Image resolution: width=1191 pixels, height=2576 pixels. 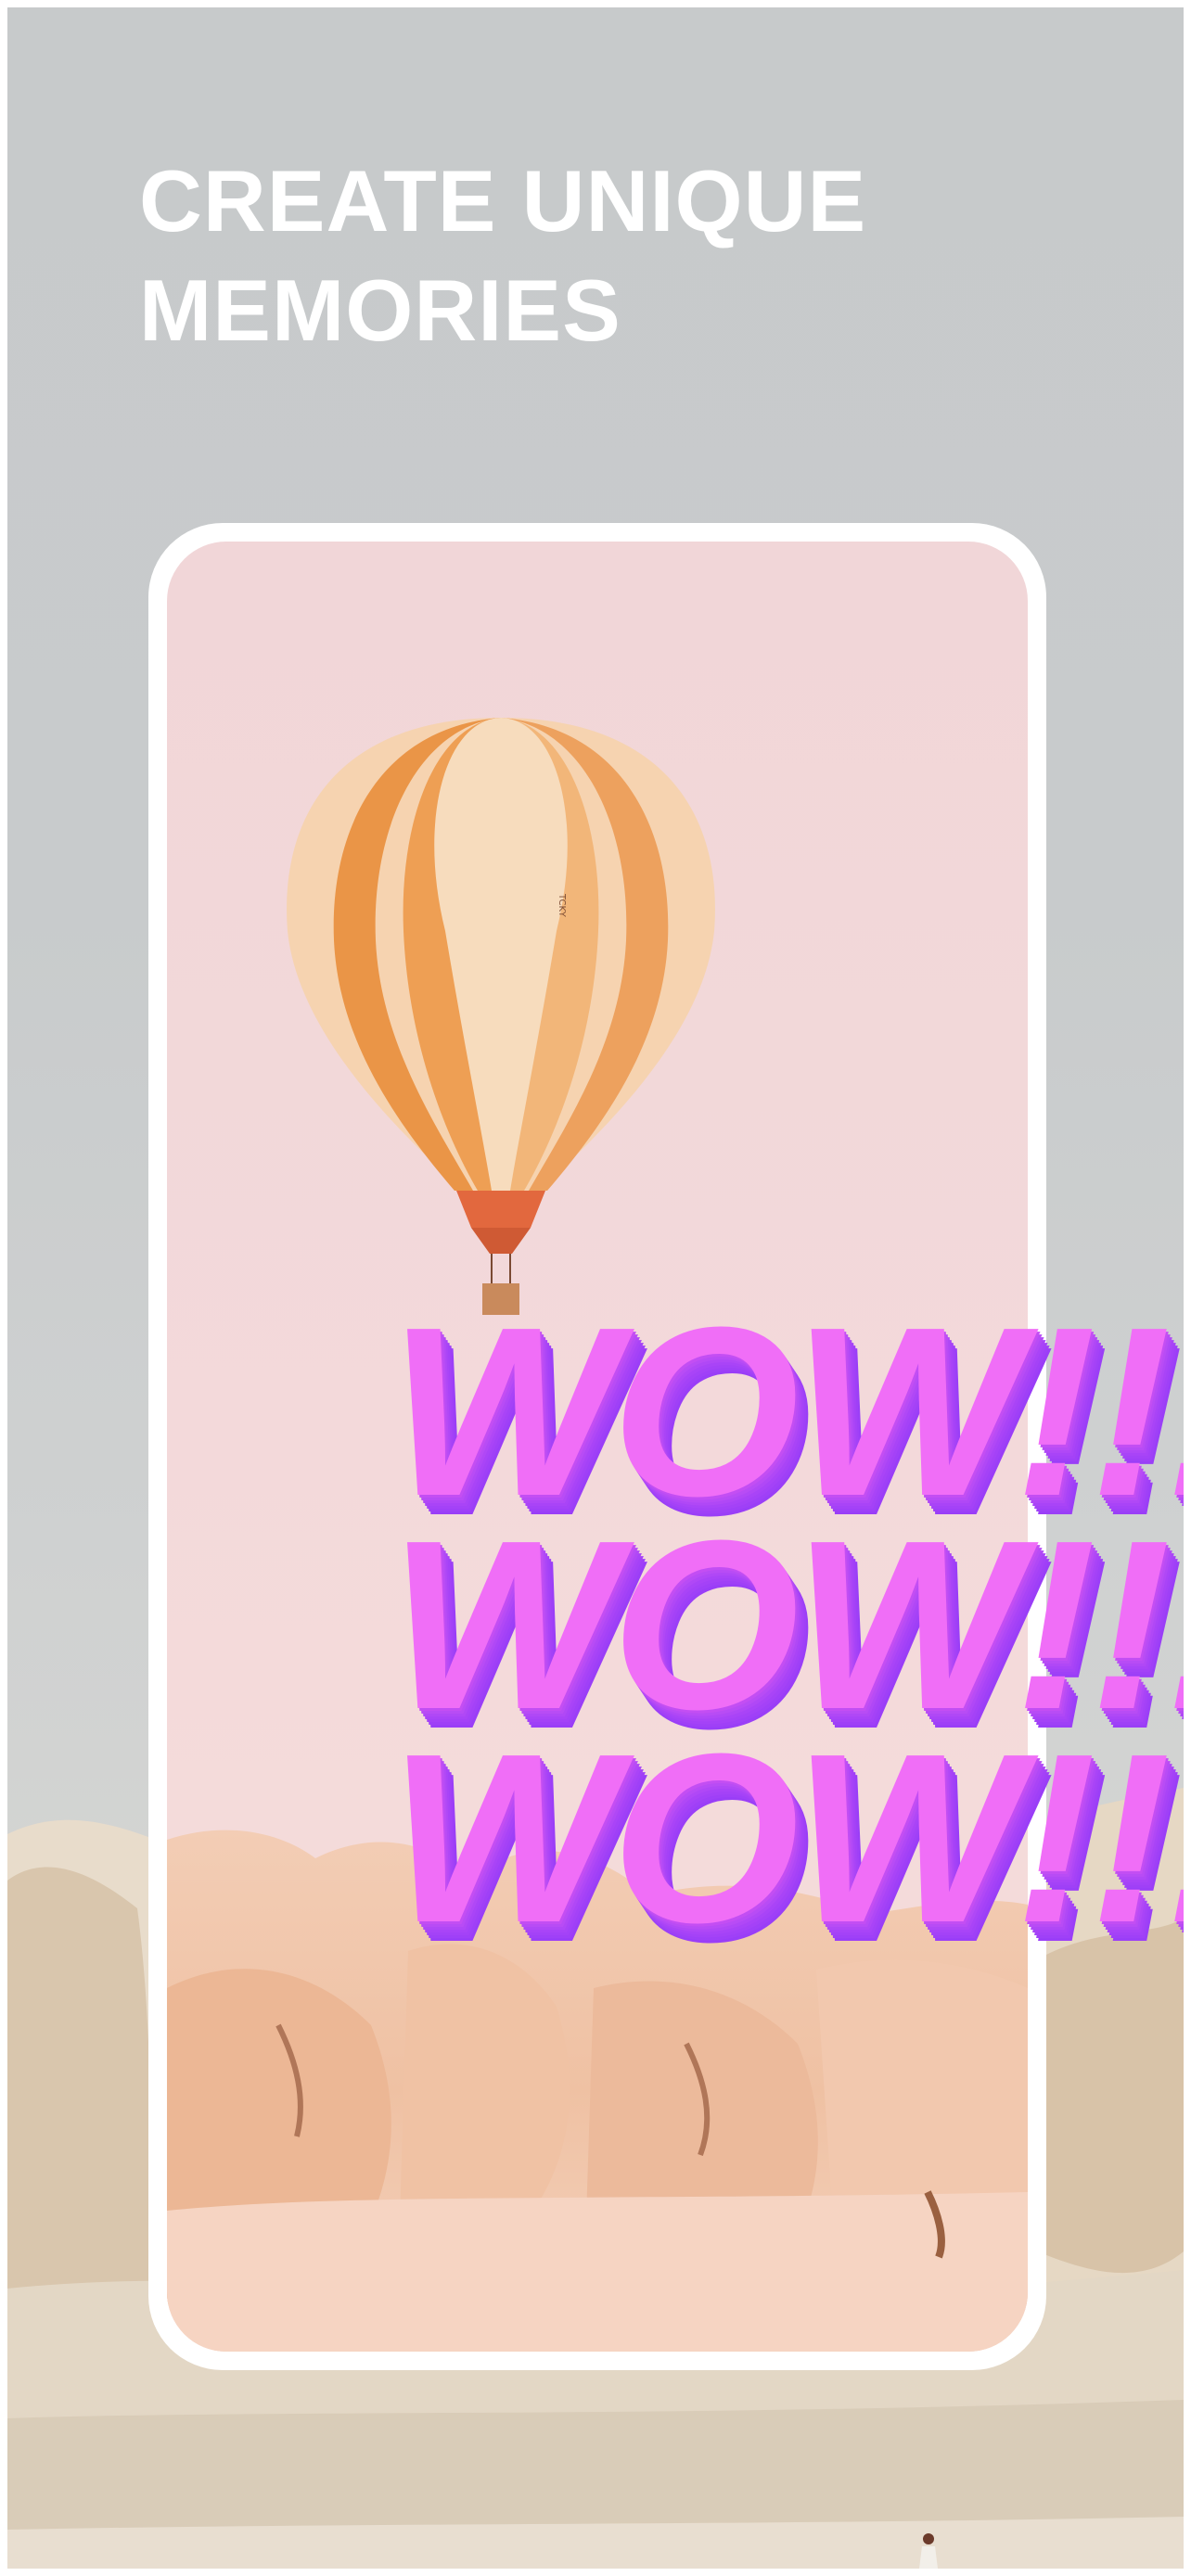 What do you see at coordinates (787, 1412) in the screenshot?
I see `wow-line-1: WOW!!!` at bounding box center [787, 1412].